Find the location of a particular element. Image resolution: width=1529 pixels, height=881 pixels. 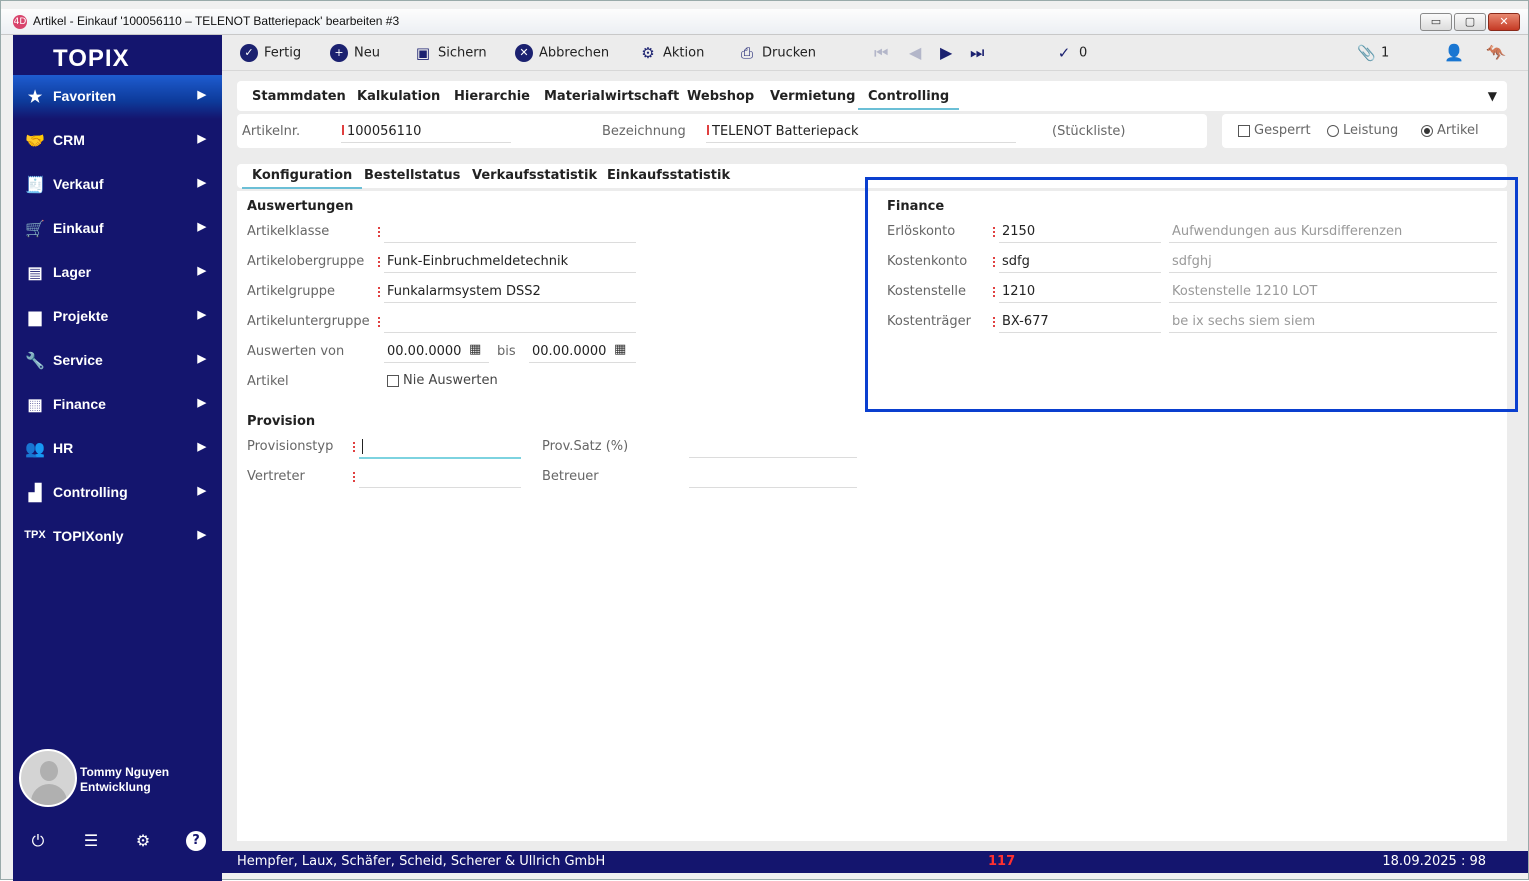

sidebar-item-finance: ▦ Finance ▶ is located at coordinates (117, 405).